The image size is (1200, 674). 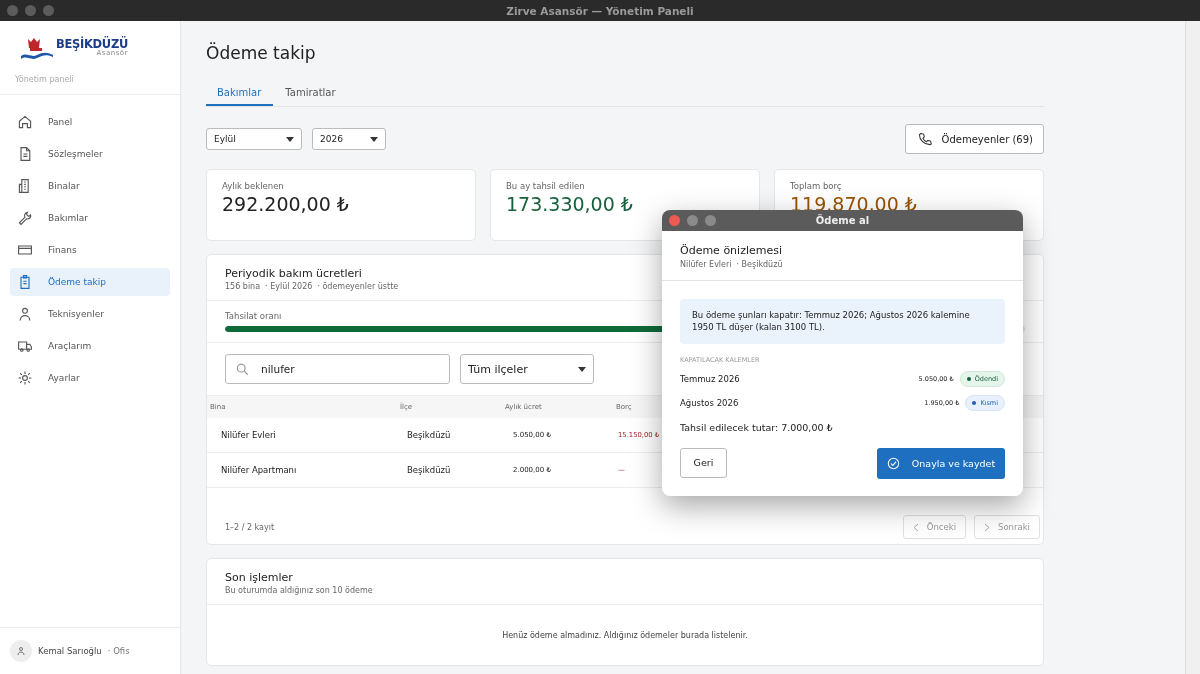 What do you see at coordinates (710, 378) in the screenshot?
I see `period-label: Temmuz 2026` at bounding box center [710, 378].